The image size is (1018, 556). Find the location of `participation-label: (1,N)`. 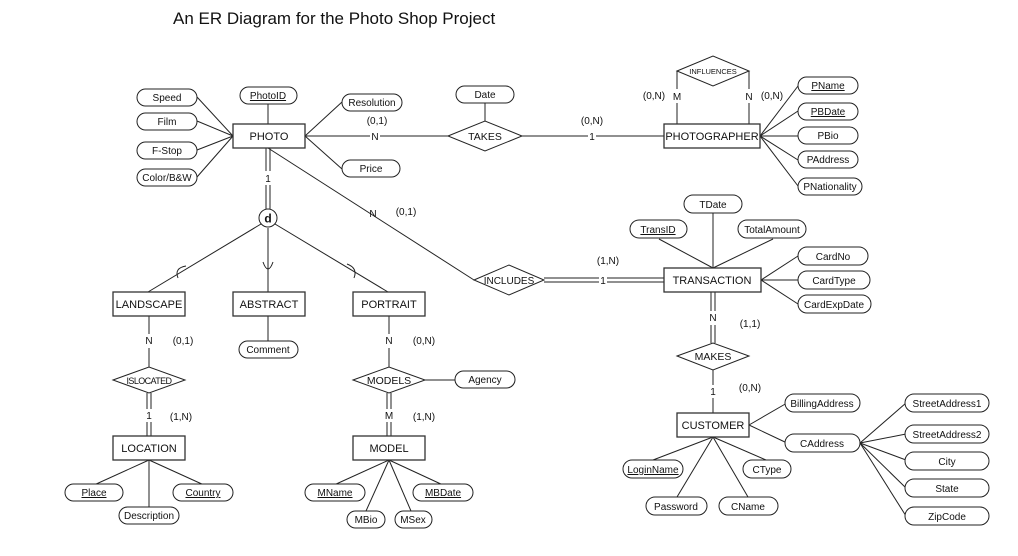

participation-label: (1,N) is located at coordinates (424, 417).